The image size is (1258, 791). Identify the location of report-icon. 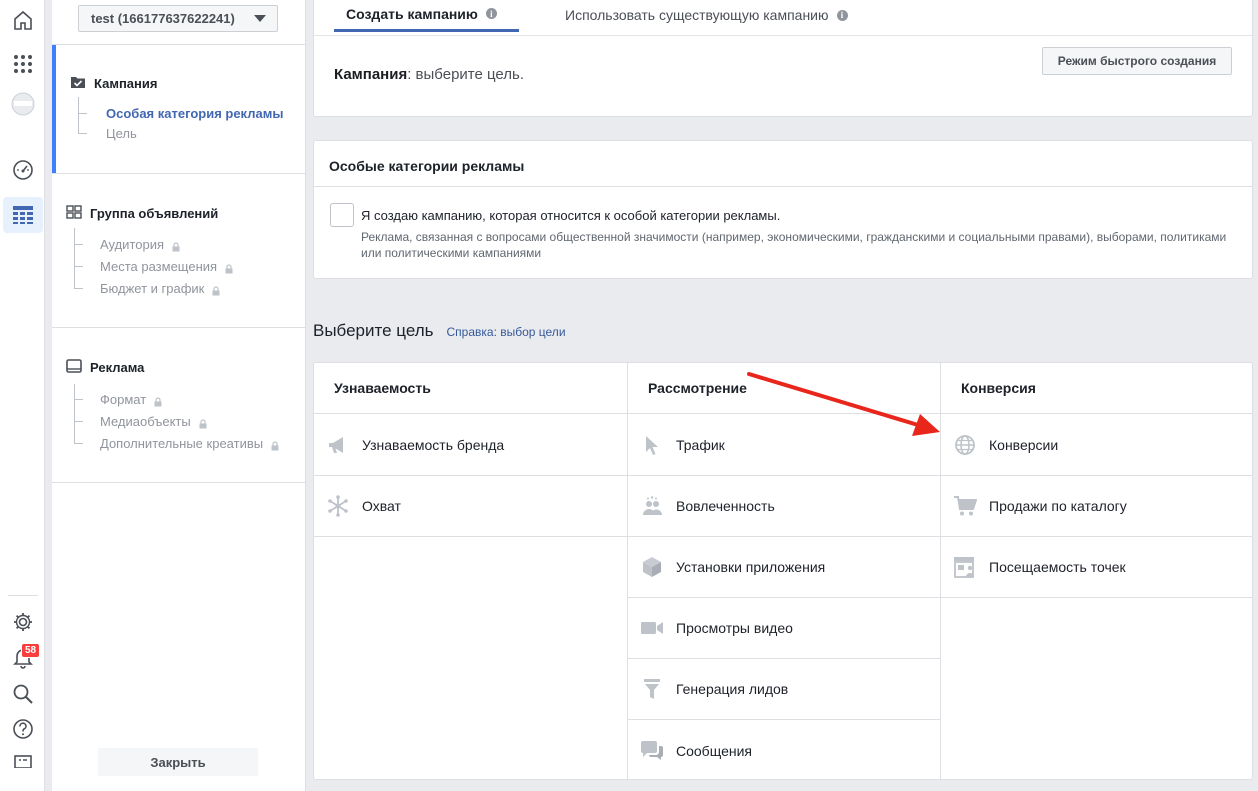
(23, 761).